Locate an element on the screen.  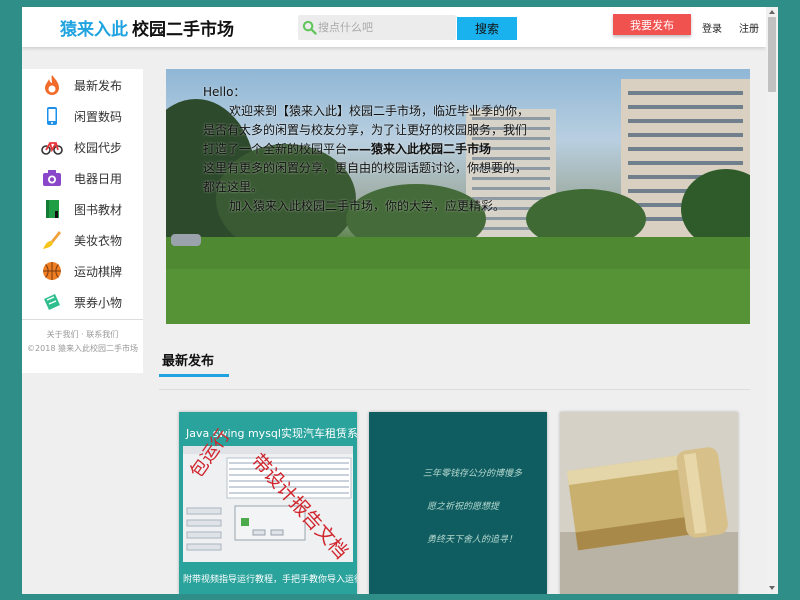
bicycle-icon is located at coordinates (52, 148).